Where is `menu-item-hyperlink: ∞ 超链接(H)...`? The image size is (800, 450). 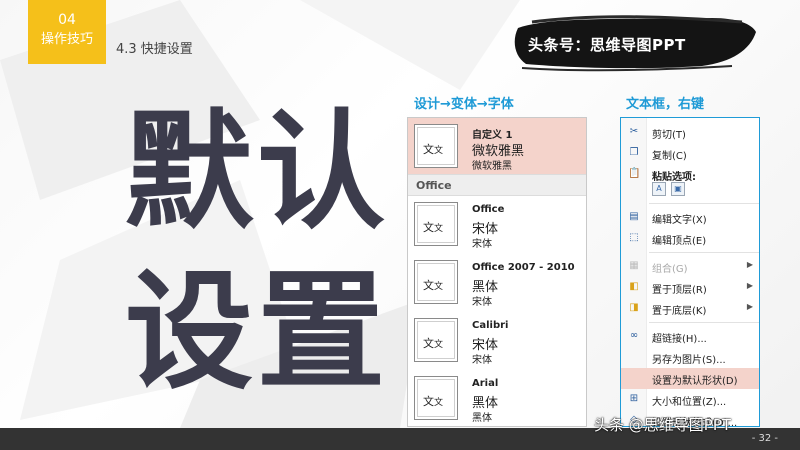 menu-item-hyperlink: ∞ 超链接(H)... is located at coordinates (690, 336).